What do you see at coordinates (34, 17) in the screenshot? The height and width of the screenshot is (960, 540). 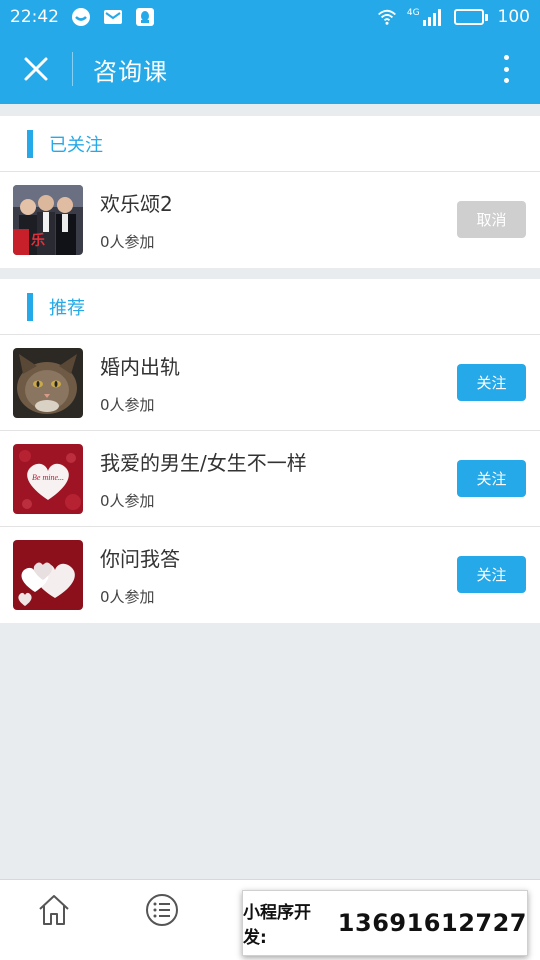 I see `status-time: 22:42` at bounding box center [34, 17].